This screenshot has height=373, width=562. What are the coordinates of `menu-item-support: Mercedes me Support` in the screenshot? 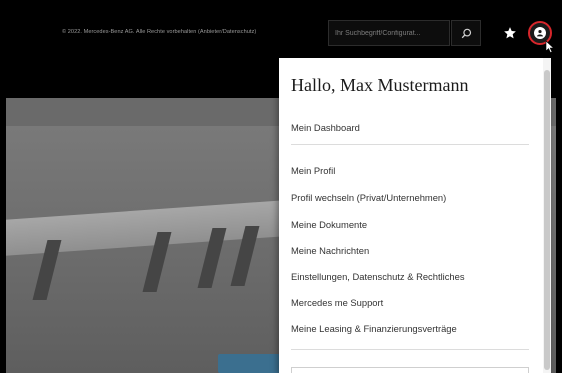 It's located at (337, 302).